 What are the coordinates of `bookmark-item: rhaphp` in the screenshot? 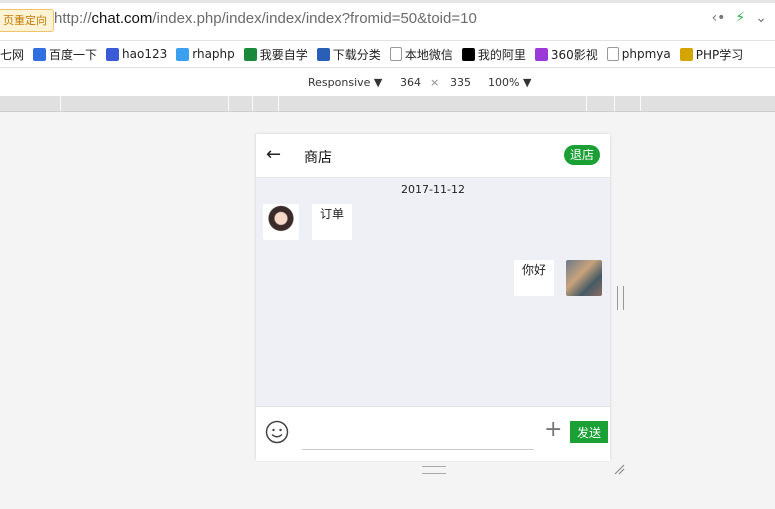 It's located at (205, 54).